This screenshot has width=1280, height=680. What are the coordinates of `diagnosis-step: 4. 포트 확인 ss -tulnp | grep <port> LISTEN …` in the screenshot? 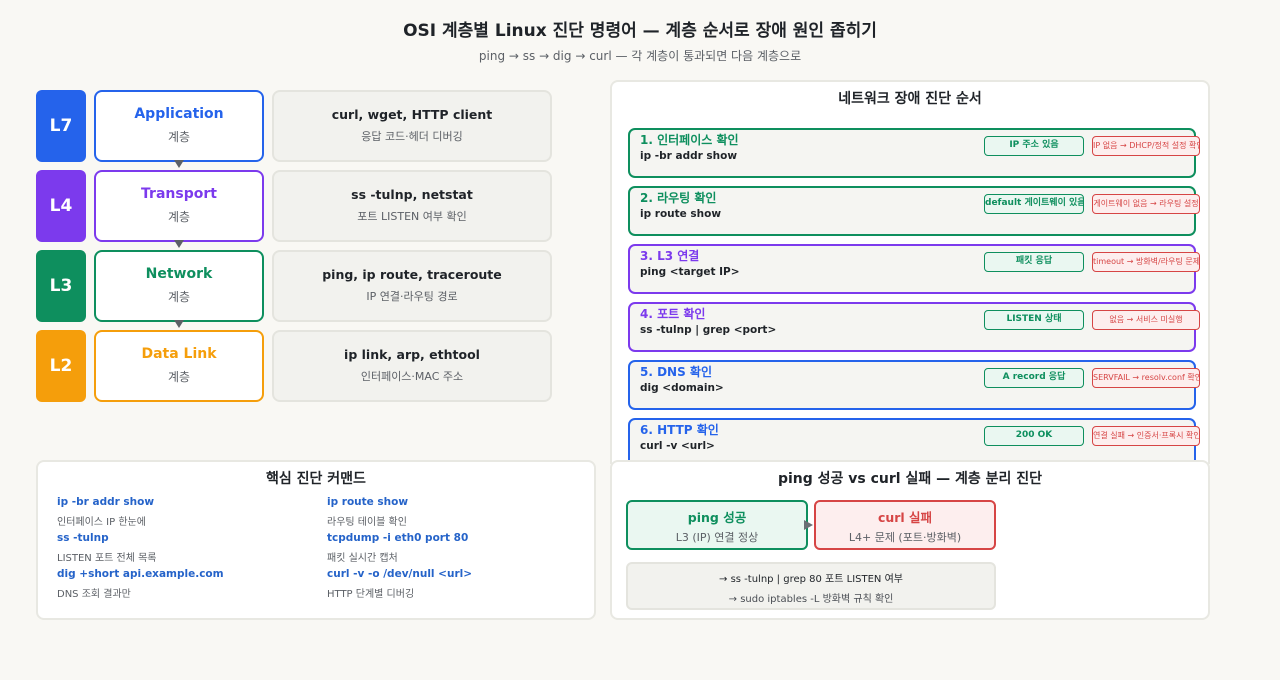 It's located at (914, 327).